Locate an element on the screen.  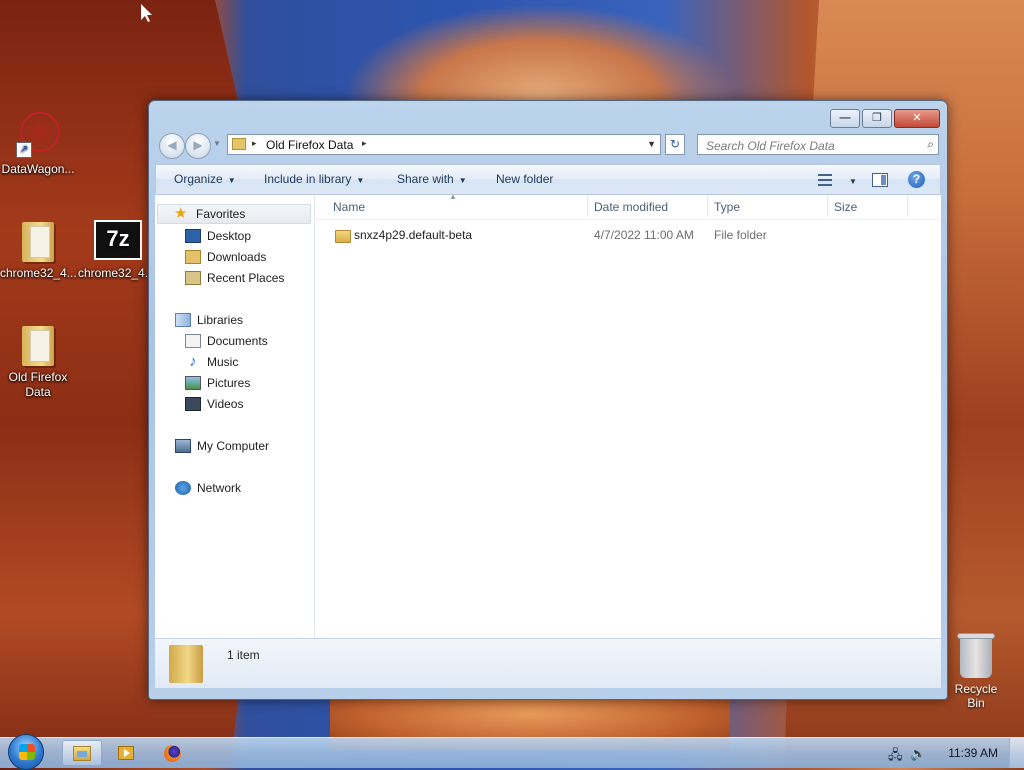
nav-videos: Videos is located at coordinates (214, 404).